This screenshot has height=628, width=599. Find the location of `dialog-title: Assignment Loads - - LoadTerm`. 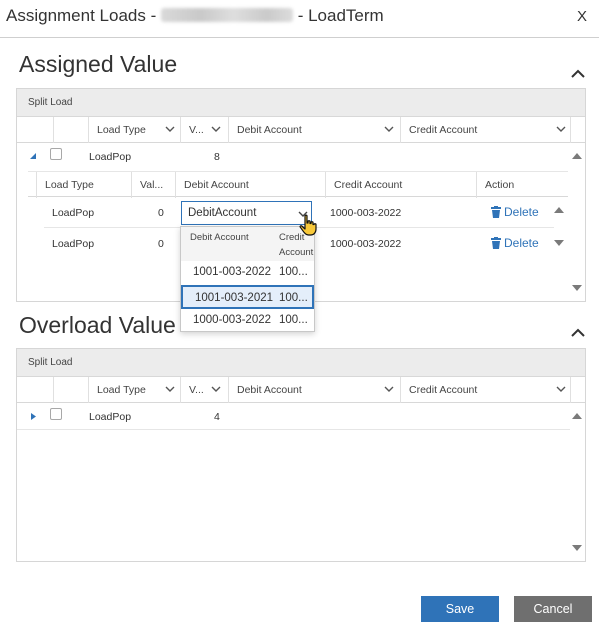

dialog-title: Assignment Loads - - LoadTerm is located at coordinates (195, 16).